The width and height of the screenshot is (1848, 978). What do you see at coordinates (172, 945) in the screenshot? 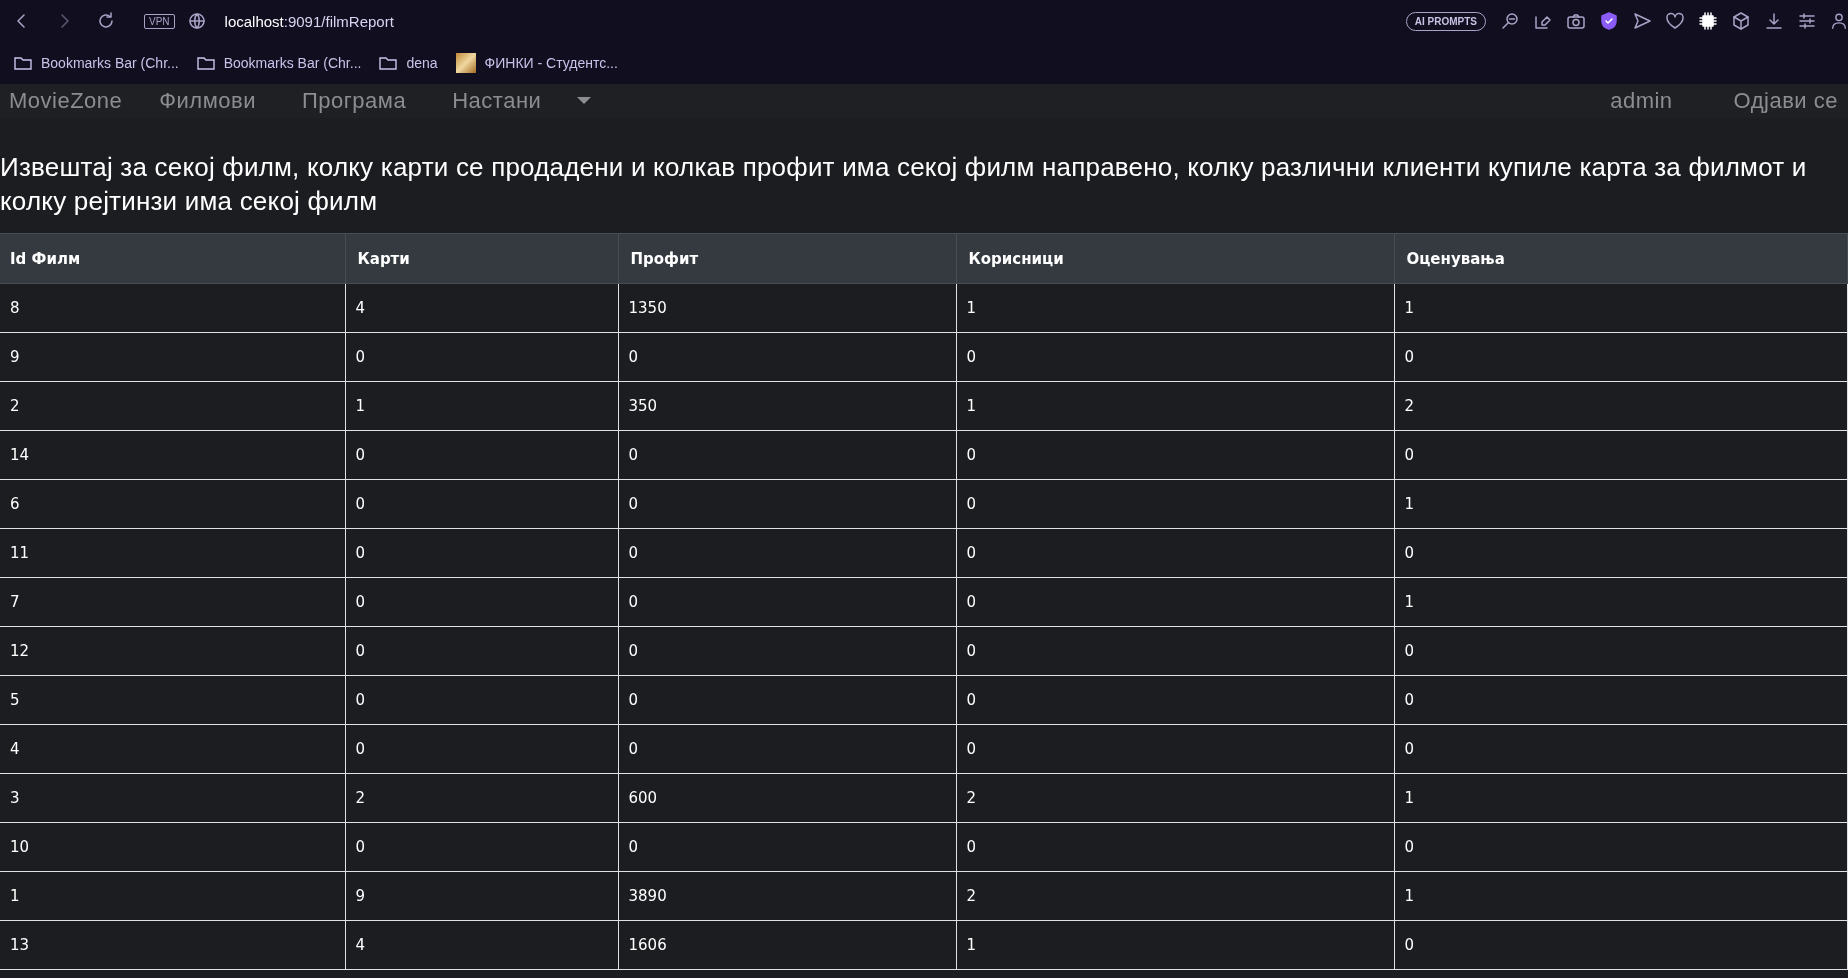
I see `table-cell: 13` at bounding box center [172, 945].